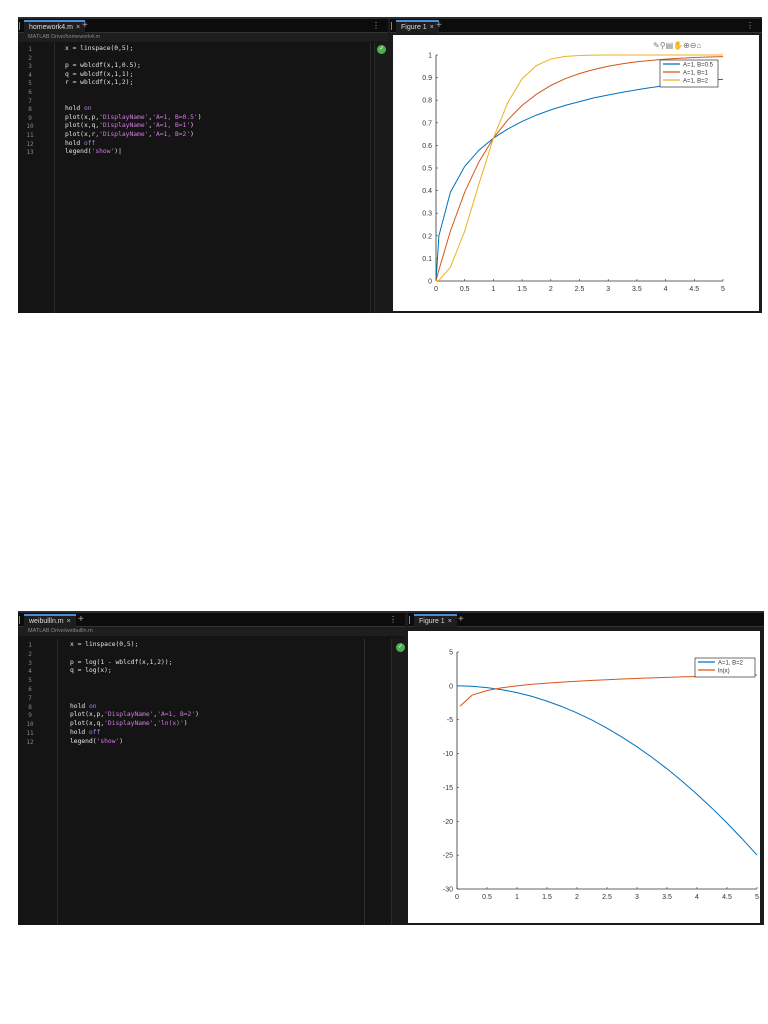 The height and width of the screenshot is (1024, 768). What do you see at coordinates (129, 125) in the screenshot?
I see `code-line: plot(x,q,'DisplayName','A=1, B=1')` at bounding box center [129, 125].